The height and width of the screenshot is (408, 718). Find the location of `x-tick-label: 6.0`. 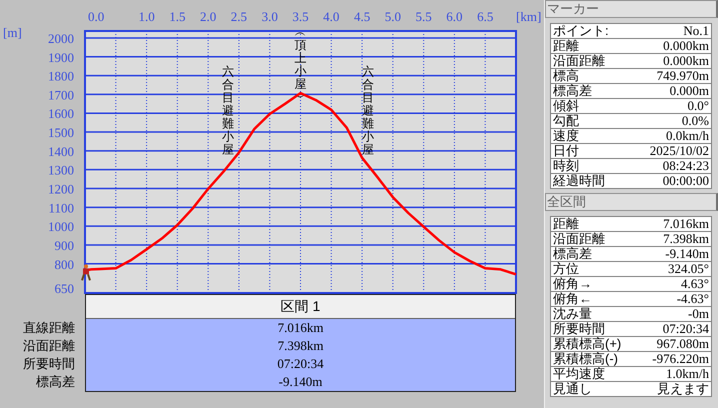

x-tick-label: 6.0 is located at coordinates (454, 16).